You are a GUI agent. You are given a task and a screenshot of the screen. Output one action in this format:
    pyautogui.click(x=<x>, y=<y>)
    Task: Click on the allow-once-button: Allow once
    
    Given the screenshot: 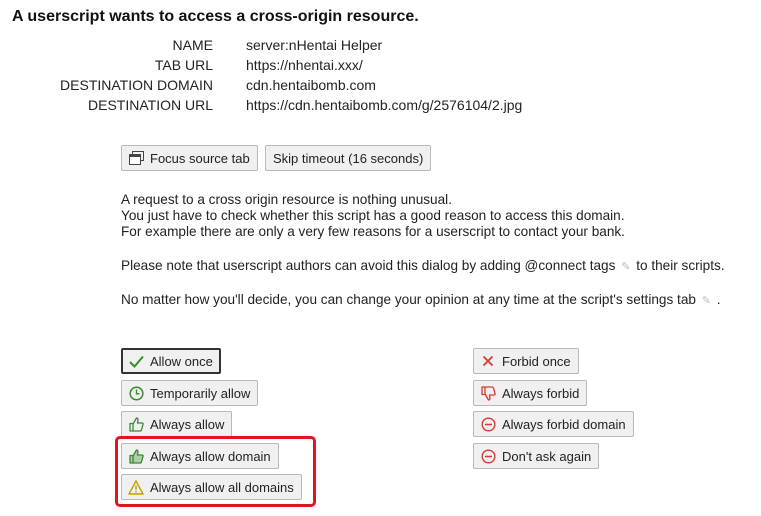 What is the action you would take?
    pyautogui.click(x=171, y=361)
    